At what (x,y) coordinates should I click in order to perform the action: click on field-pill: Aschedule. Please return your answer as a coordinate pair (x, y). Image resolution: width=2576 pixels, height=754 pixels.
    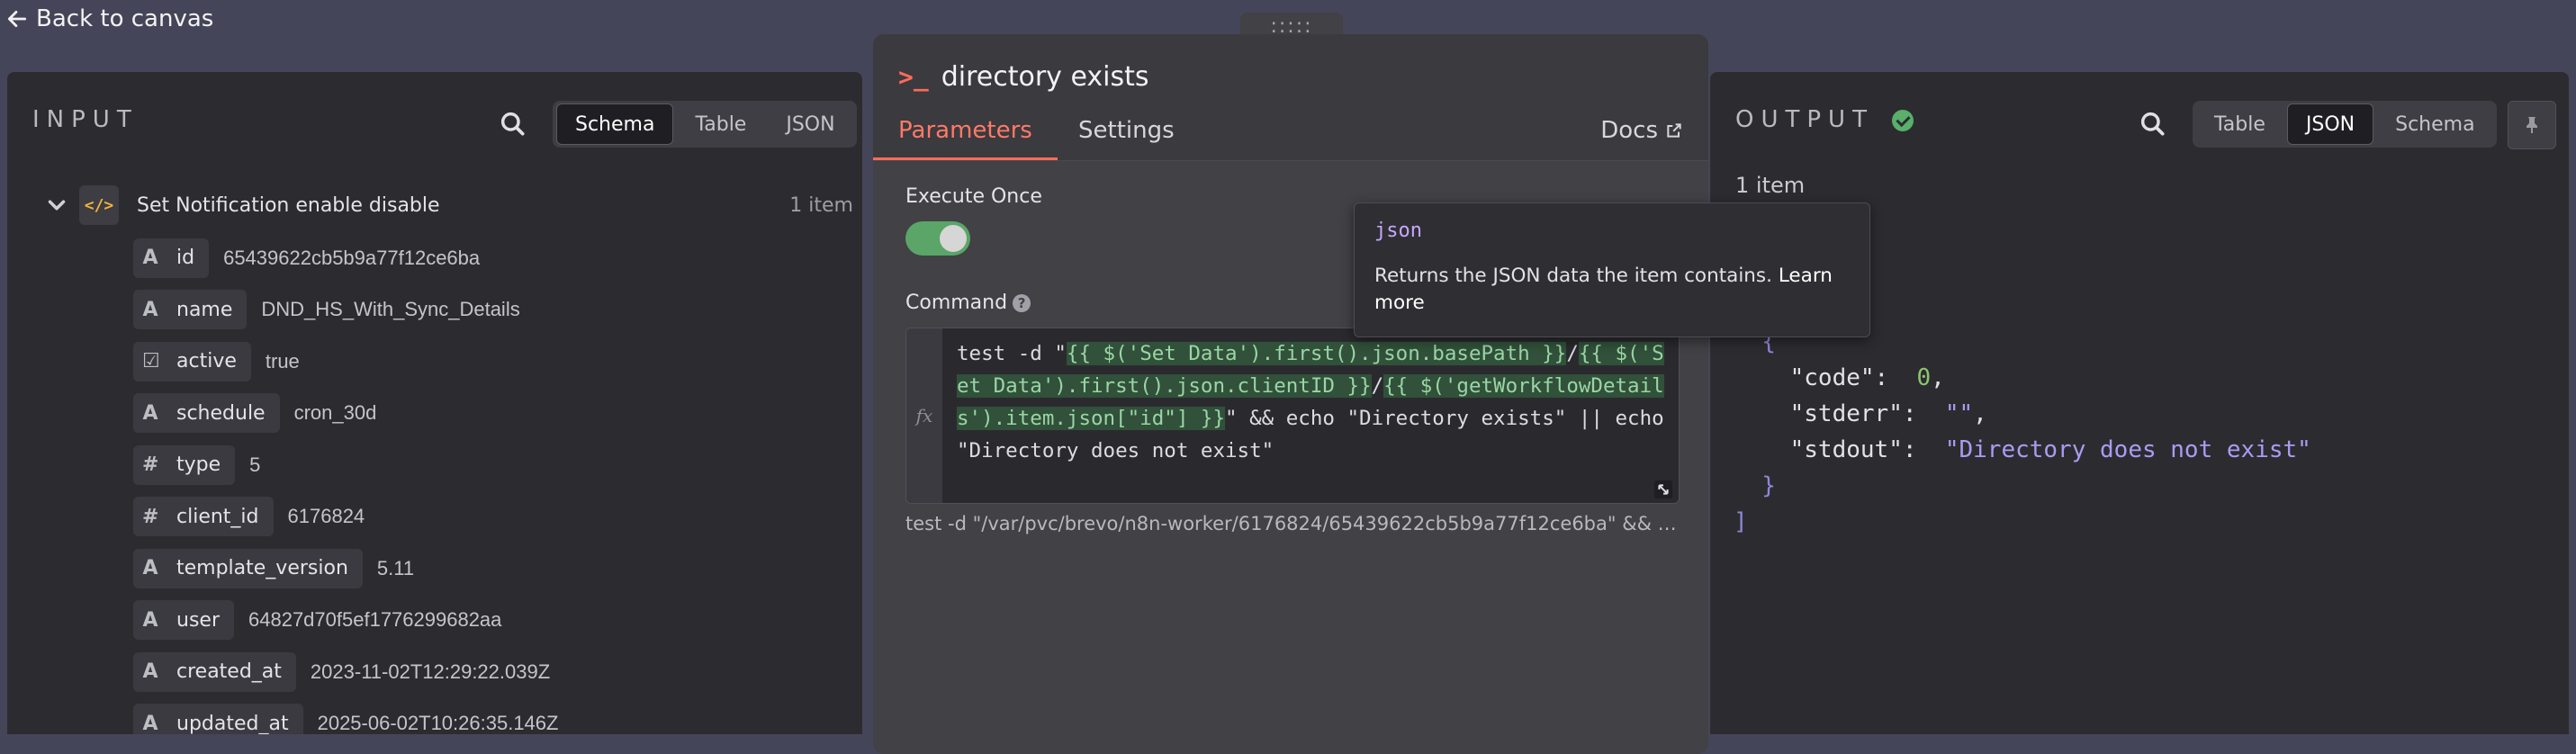
    Looking at the image, I should click on (206, 413).